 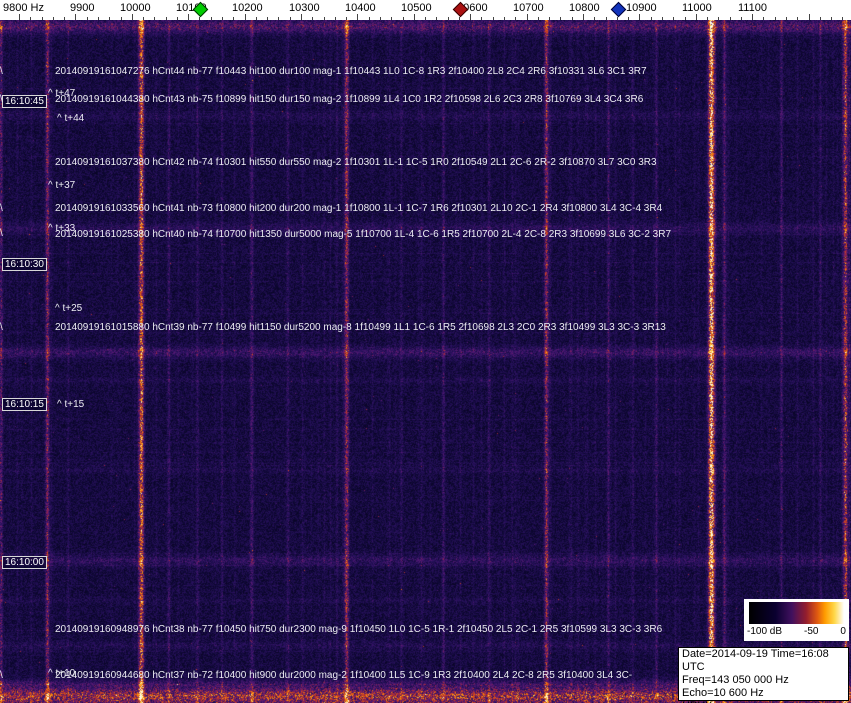 What do you see at coordinates (416, 8) in the screenshot?
I see `frequency-tick-label: 10500` at bounding box center [416, 8].